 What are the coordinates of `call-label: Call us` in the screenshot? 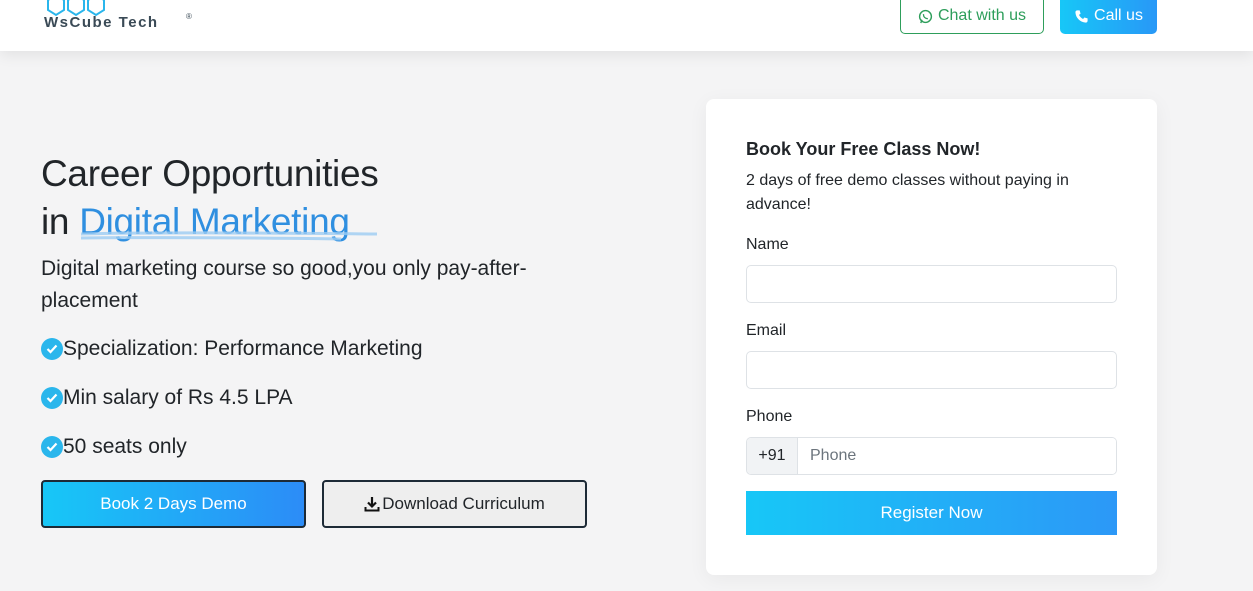 It's located at (1118, 15).